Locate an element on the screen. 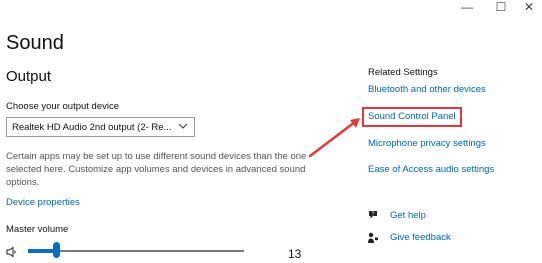  feedback-icon is located at coordinates (373, 237).